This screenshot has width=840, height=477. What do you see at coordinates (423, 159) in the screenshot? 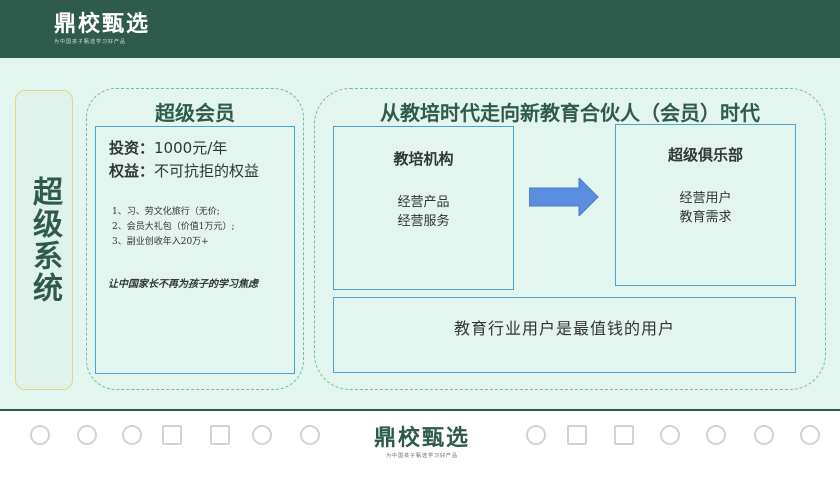
I see `training-institution-title: 教培机构` at bounding box center [423, 159].